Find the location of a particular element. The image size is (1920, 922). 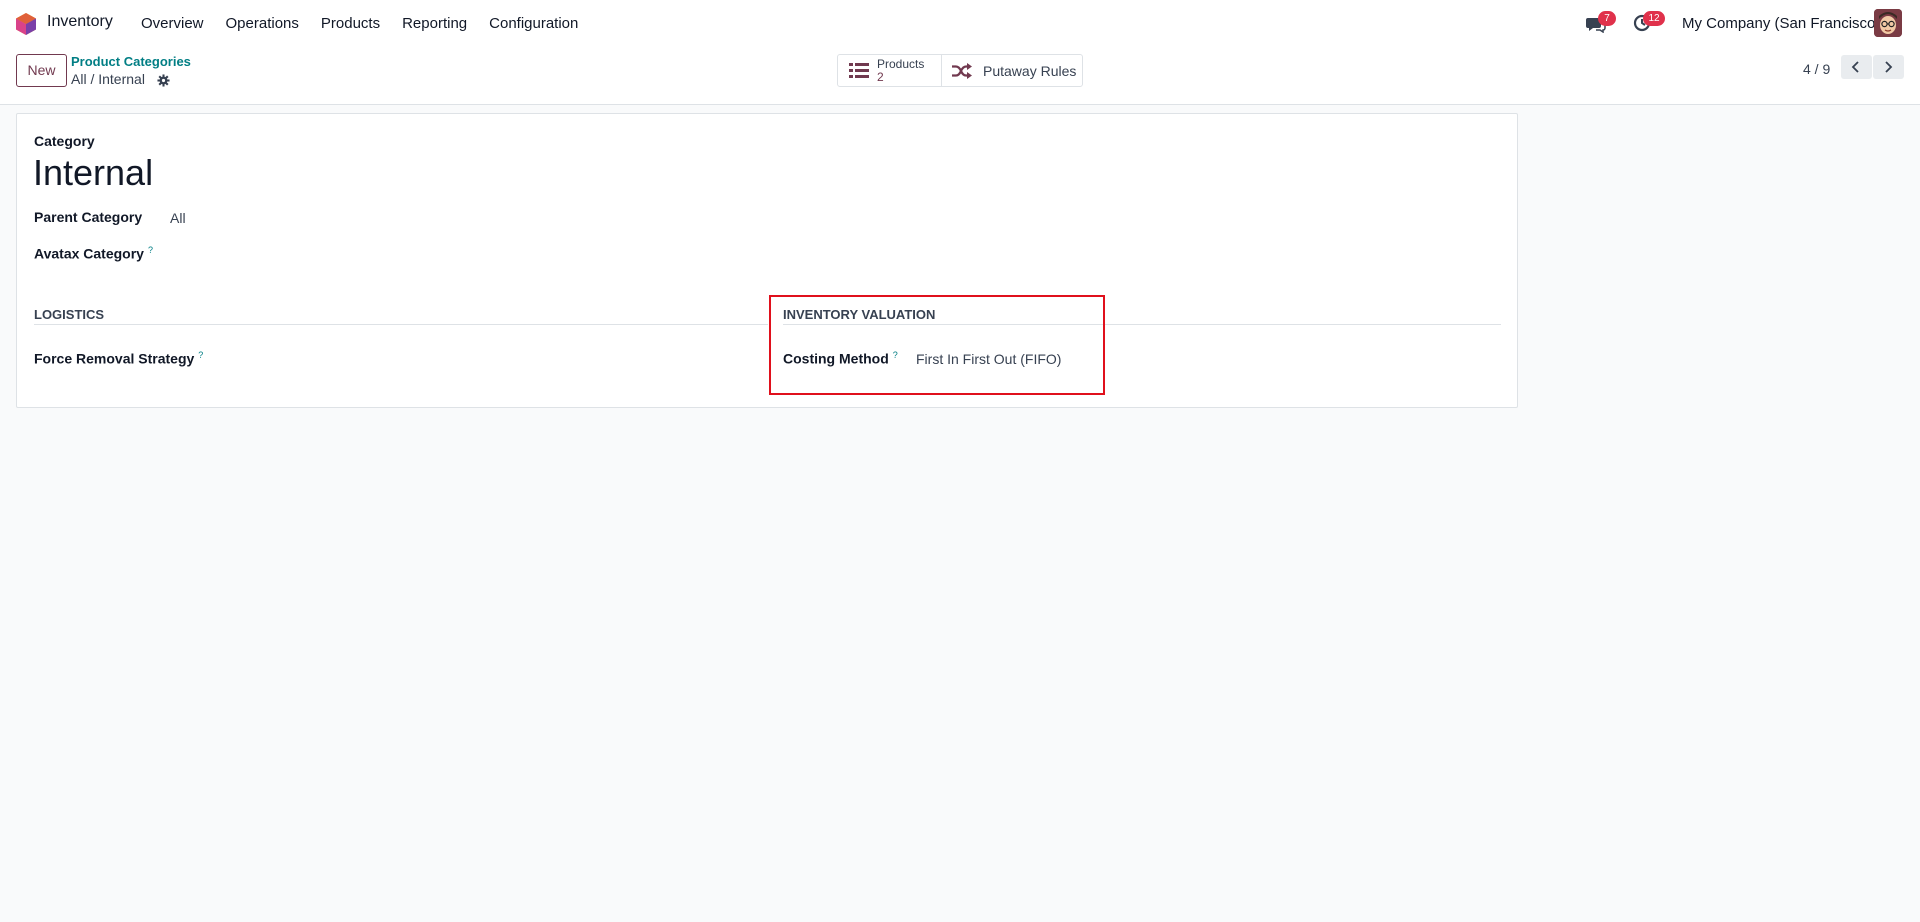

random-shuffle-icon is located at coordinates (962, 70).